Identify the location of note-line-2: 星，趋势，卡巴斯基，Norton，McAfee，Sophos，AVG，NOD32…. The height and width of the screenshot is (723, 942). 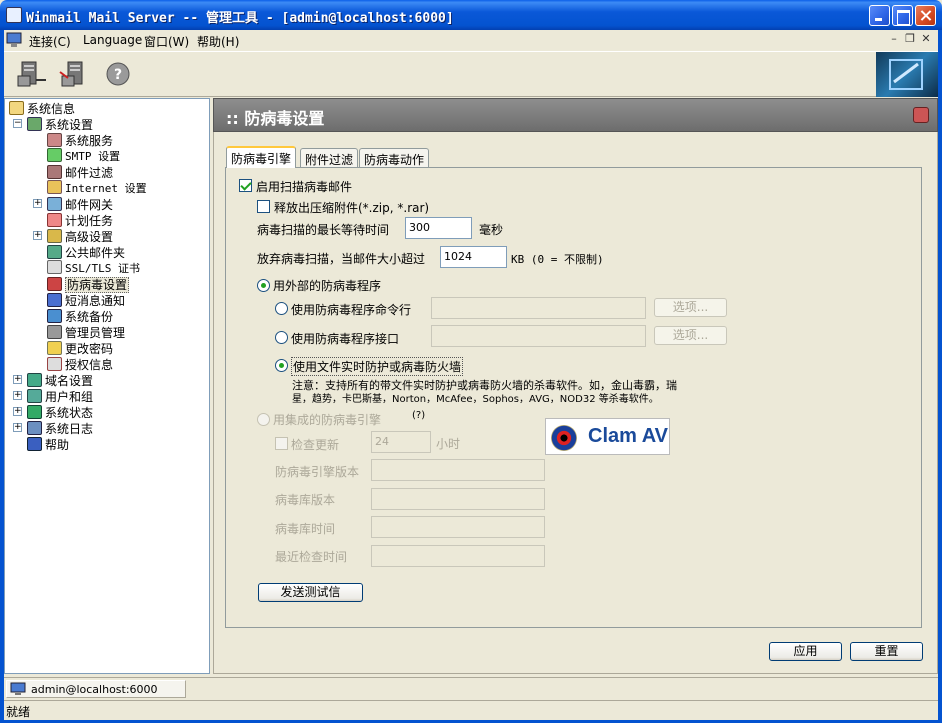
(475, 399).